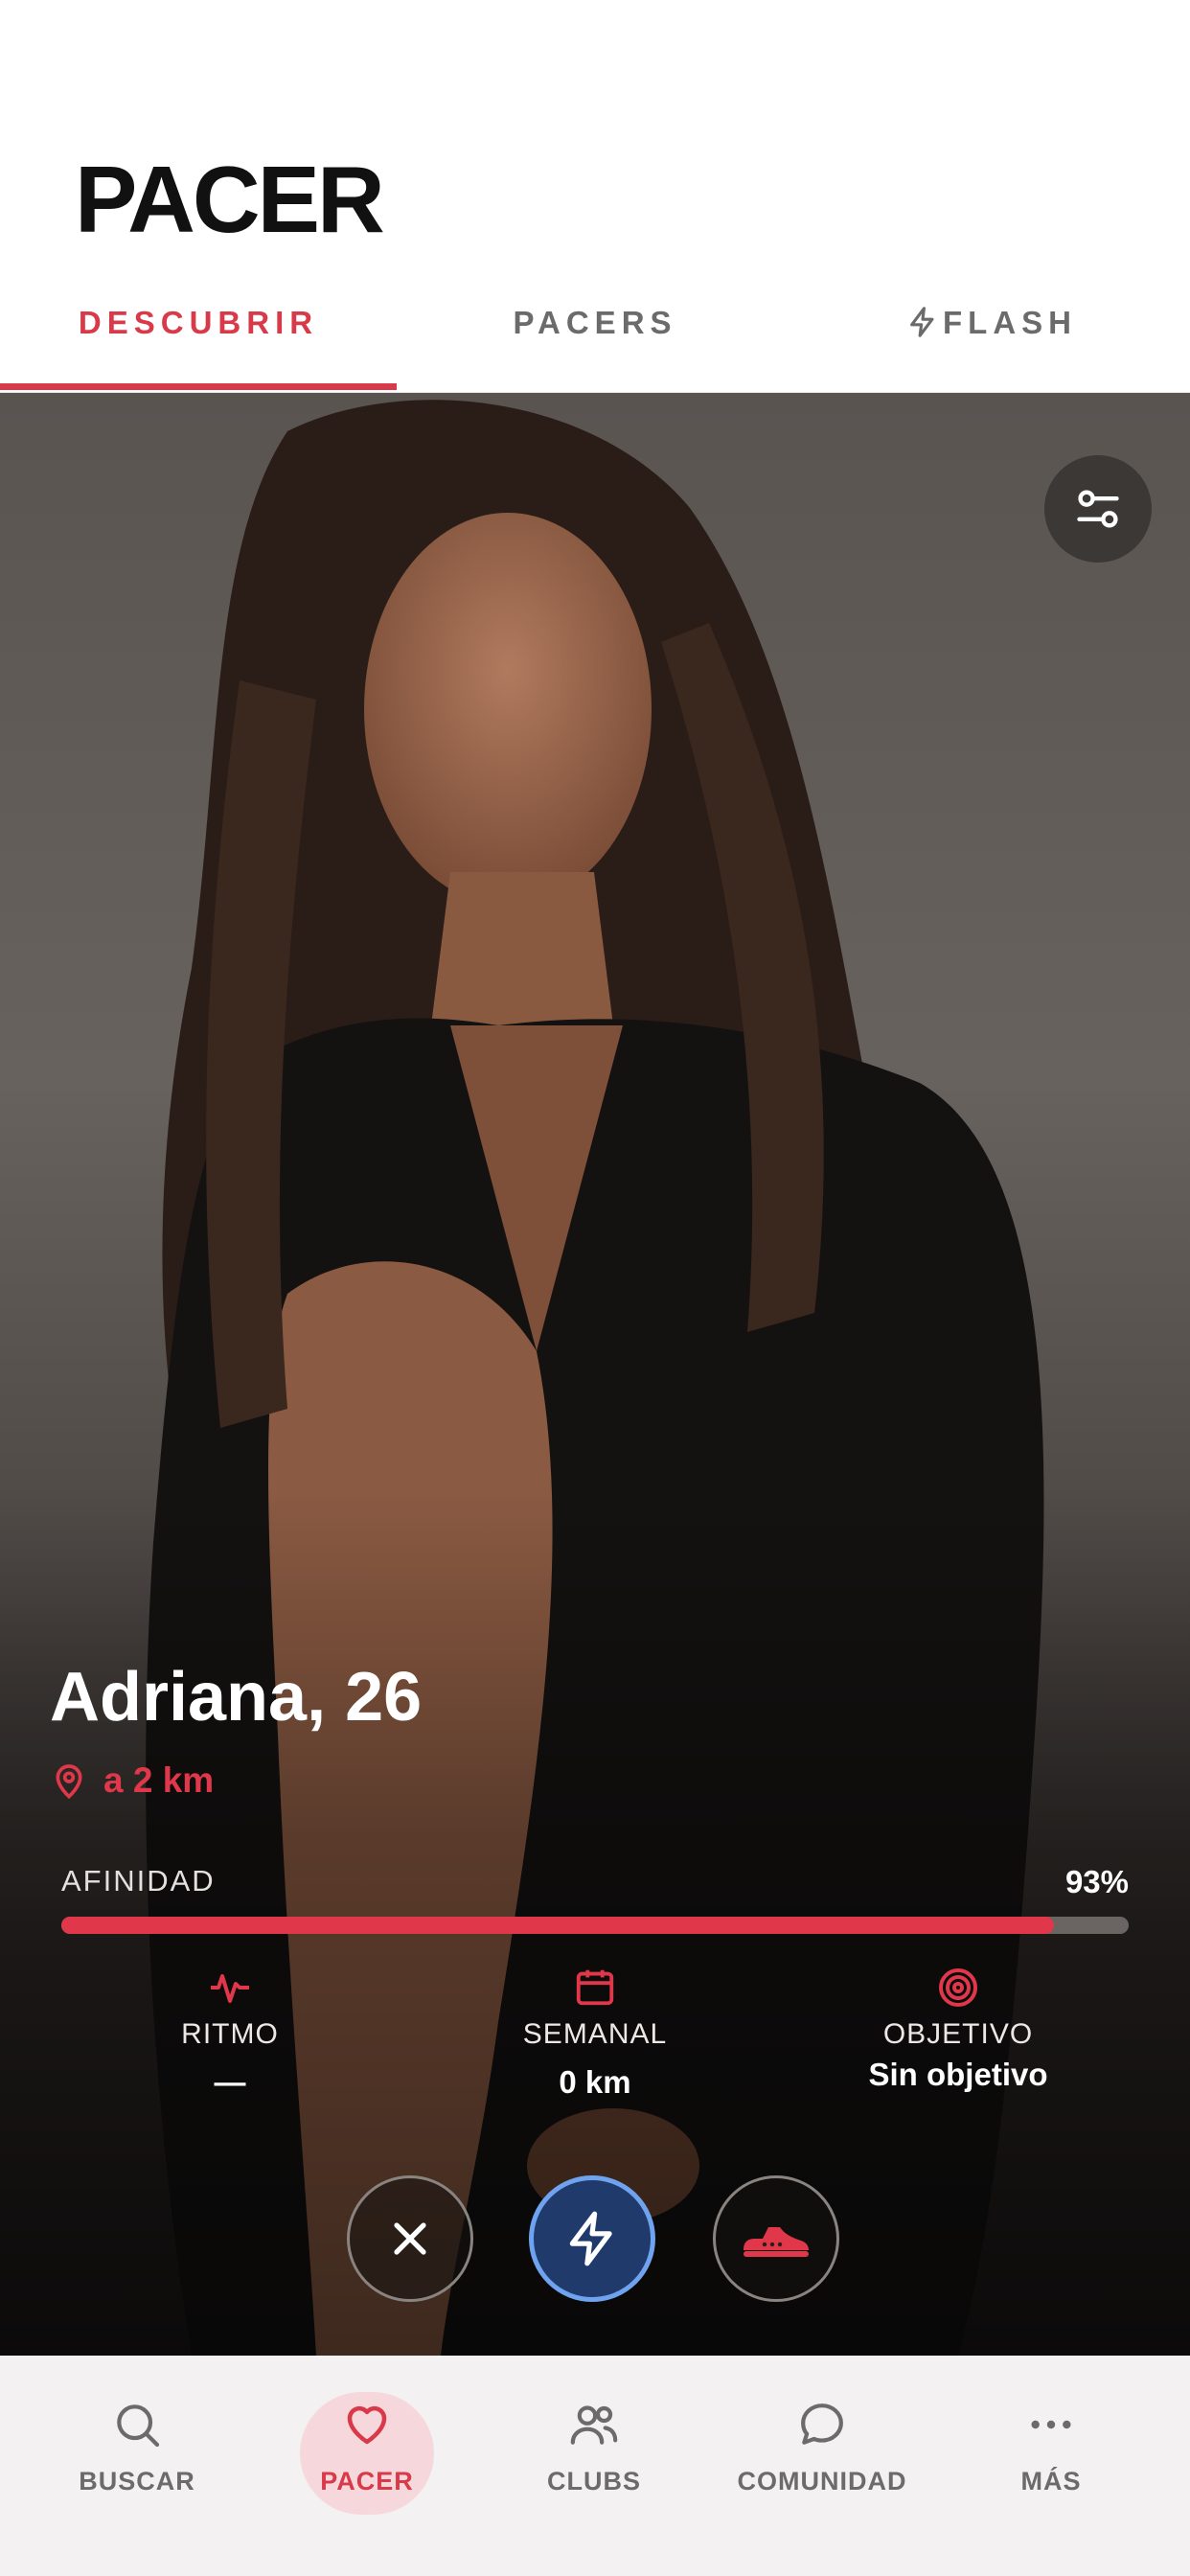 The height and width of the screenshot is (2576, 1190). I want to click on stat-label: OBJETIVO, so click(958, 2034).